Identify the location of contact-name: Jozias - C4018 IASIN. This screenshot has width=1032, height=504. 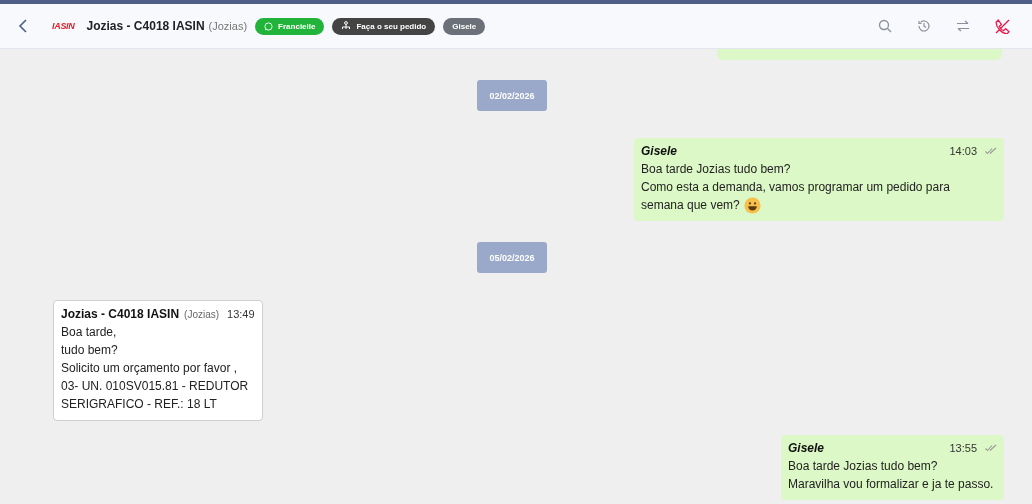
(145, 26).